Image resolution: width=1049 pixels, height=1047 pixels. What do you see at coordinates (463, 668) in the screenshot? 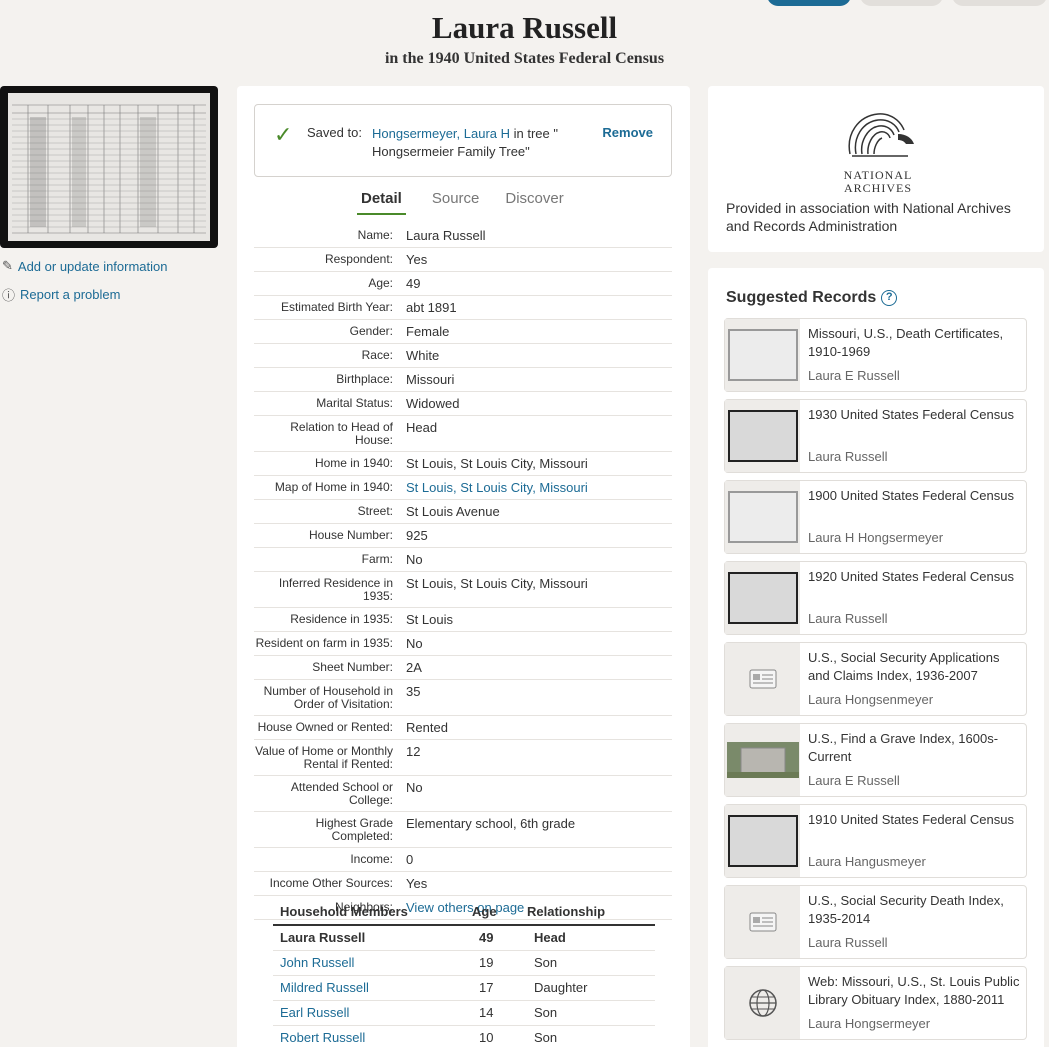
I see `detail-row: Sheet Number: 2A` at bounding box center [463, 668].